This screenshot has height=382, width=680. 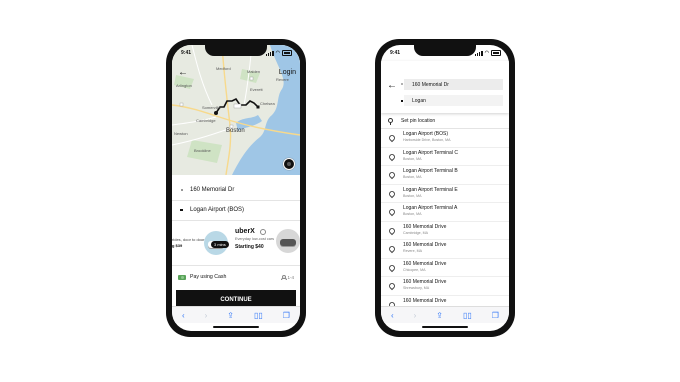 I want to click on list-item: Logan Airport Terminal A Boston, MA, so click(x=445, y=212).